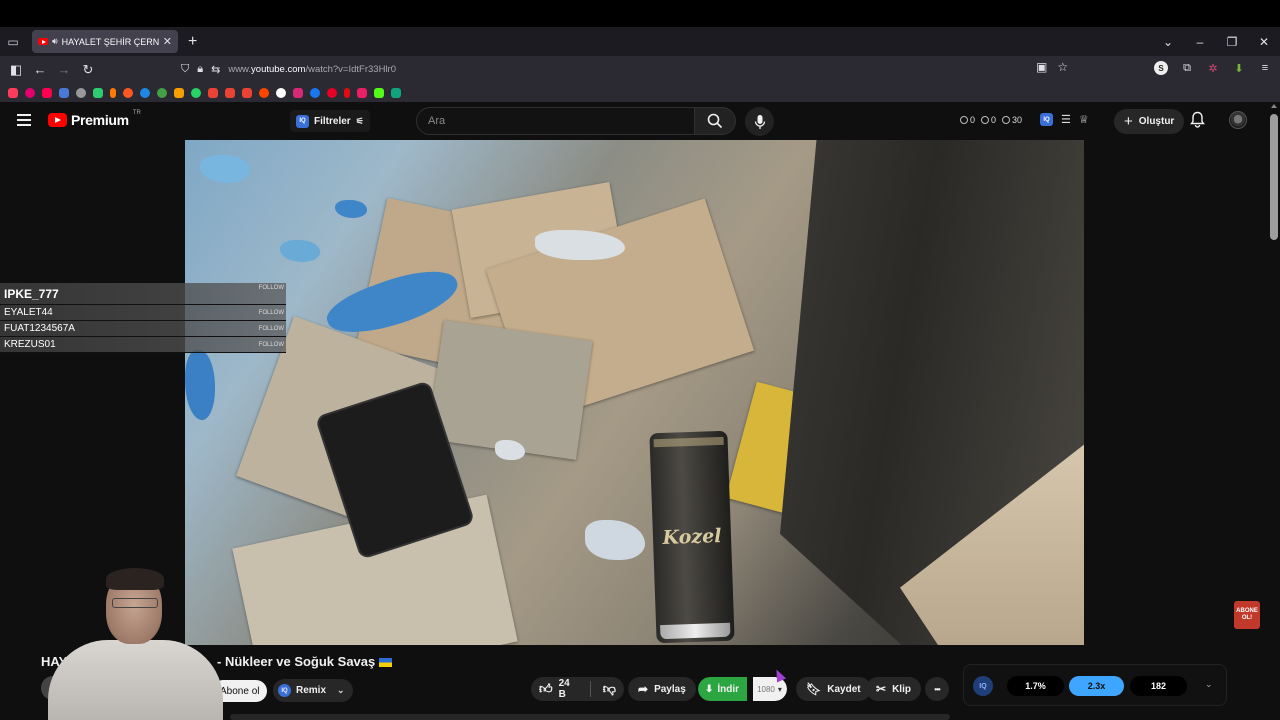 The image size is (1280, 720). Describe the element at coordinates (64, 92) in the screenshot. I see `bookmark-docs-icon` at that location.